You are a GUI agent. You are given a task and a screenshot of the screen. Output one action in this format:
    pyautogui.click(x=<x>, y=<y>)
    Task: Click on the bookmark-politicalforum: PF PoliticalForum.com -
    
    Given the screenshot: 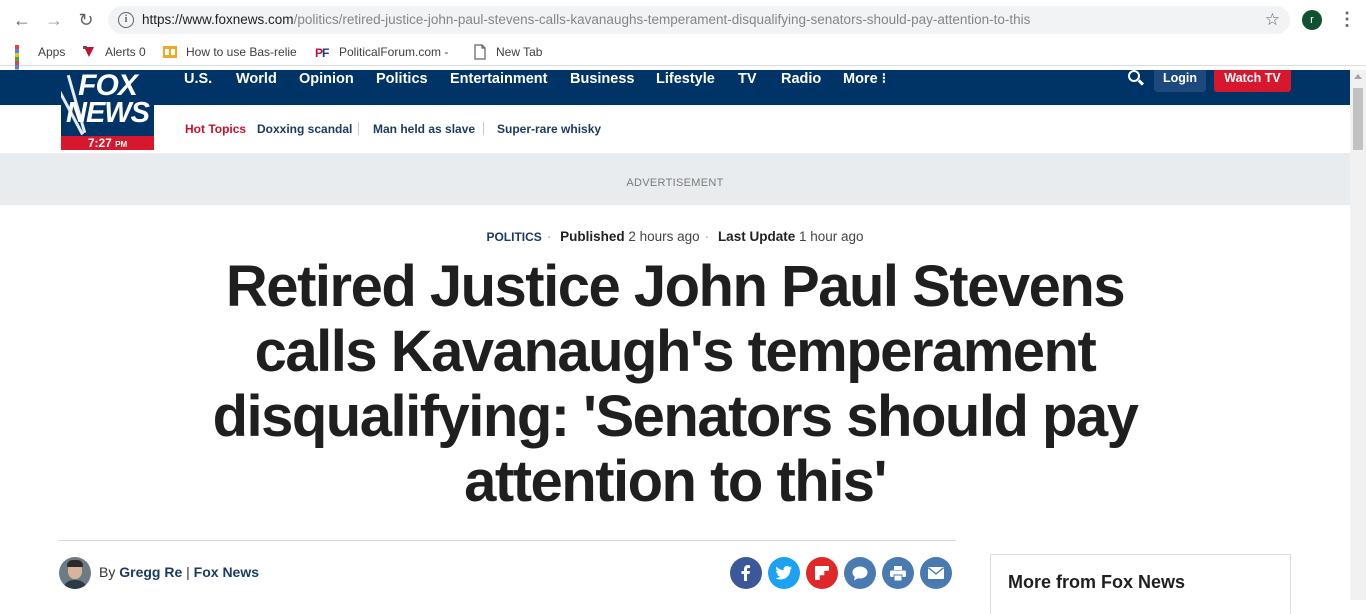 What is the action you would take?
    pyautogui.click(x=381, y=52)
    